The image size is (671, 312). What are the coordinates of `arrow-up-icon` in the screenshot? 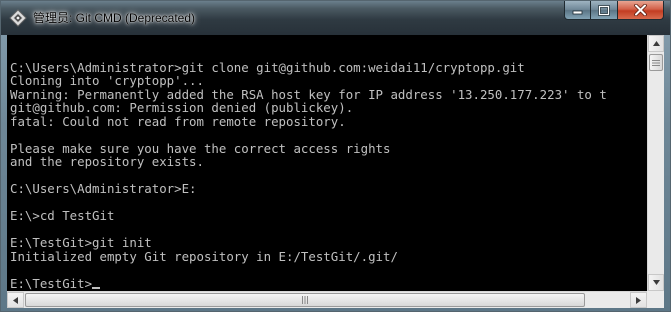 It's located at (656, 43).